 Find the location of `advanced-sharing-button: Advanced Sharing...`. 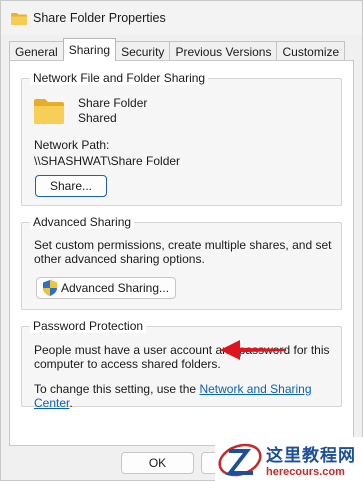

advanced-sharing-button: Advanced Sharing... is located at coordinates (106, 288).